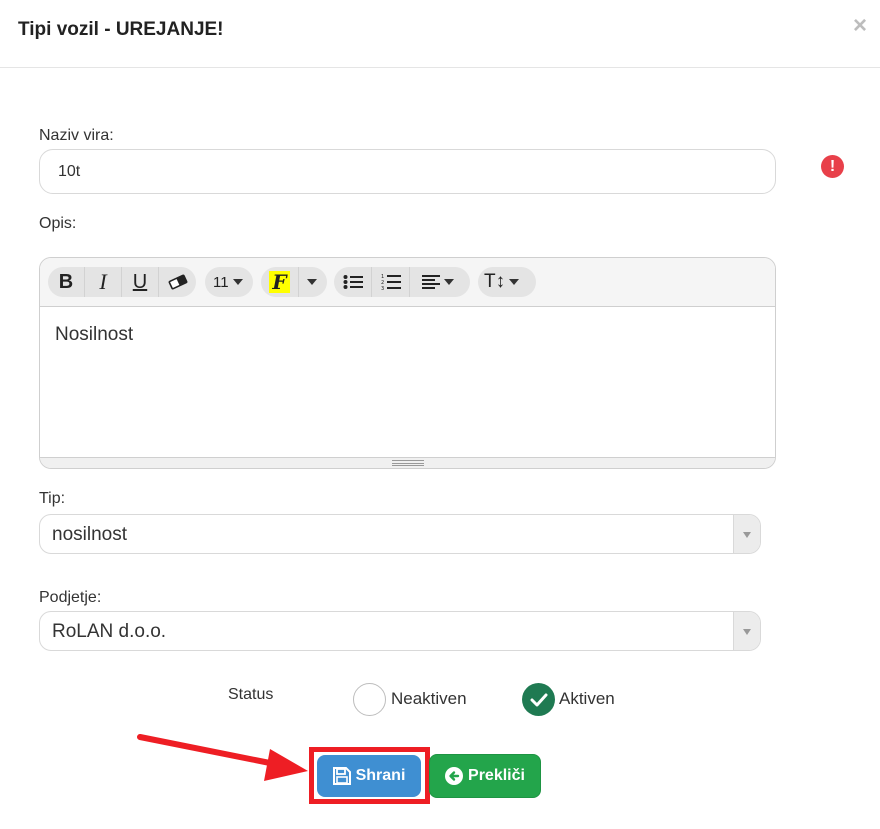  What do you see at coordinates (587, 699) in the screenshot?
I see `radio-aktiven-label: Aktiven` at bounding box center [587, 699].